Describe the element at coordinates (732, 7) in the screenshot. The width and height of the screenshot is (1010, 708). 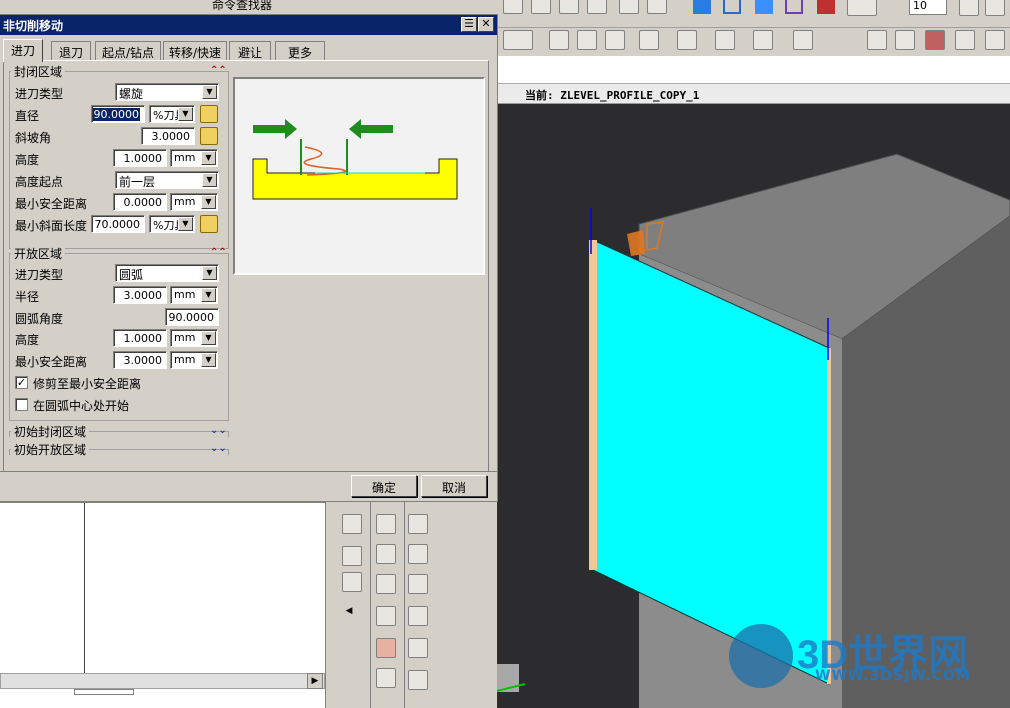
I see `wire-view-icon` at that location.